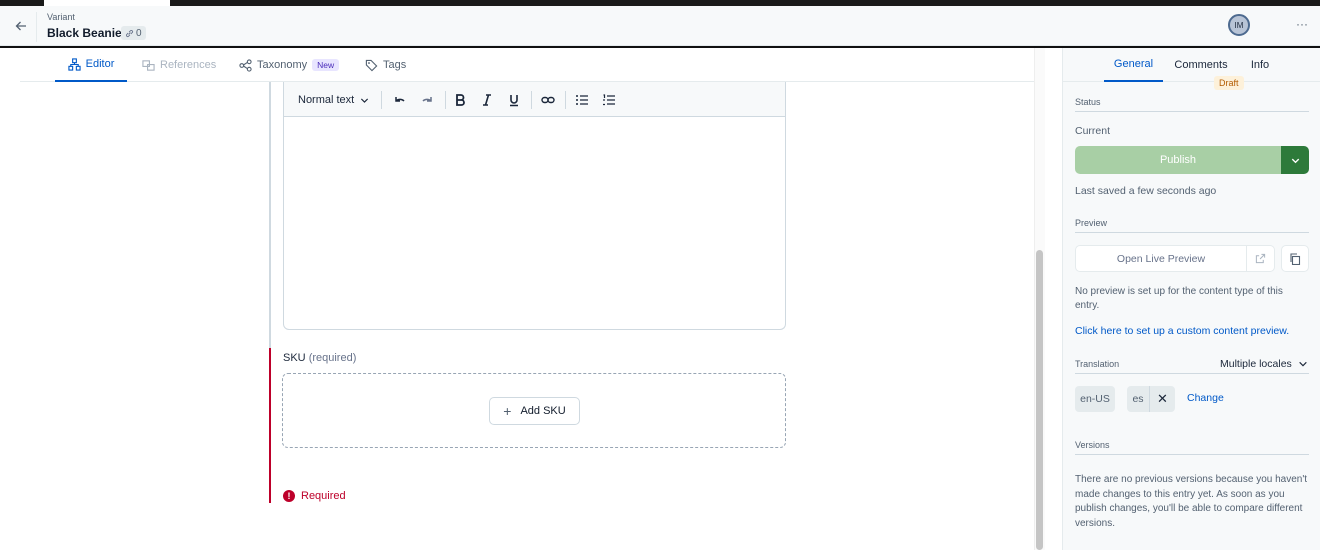 The width and height of the screenshot is (1320, 550). I want to click on italic-button, so click(487, 100).